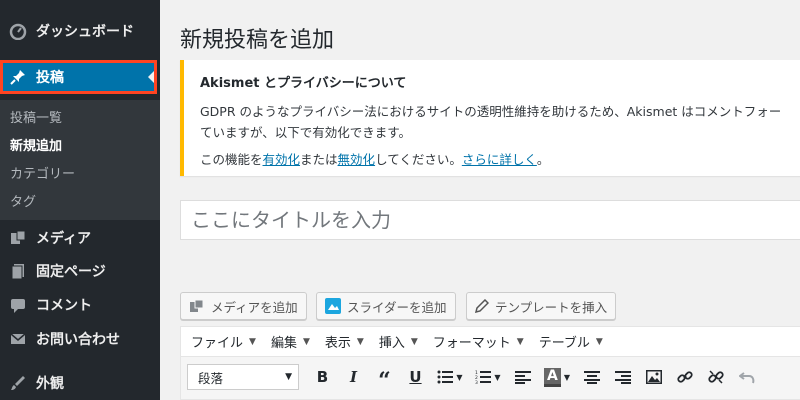  I want to click on bold-button: B, so click(322, 377).